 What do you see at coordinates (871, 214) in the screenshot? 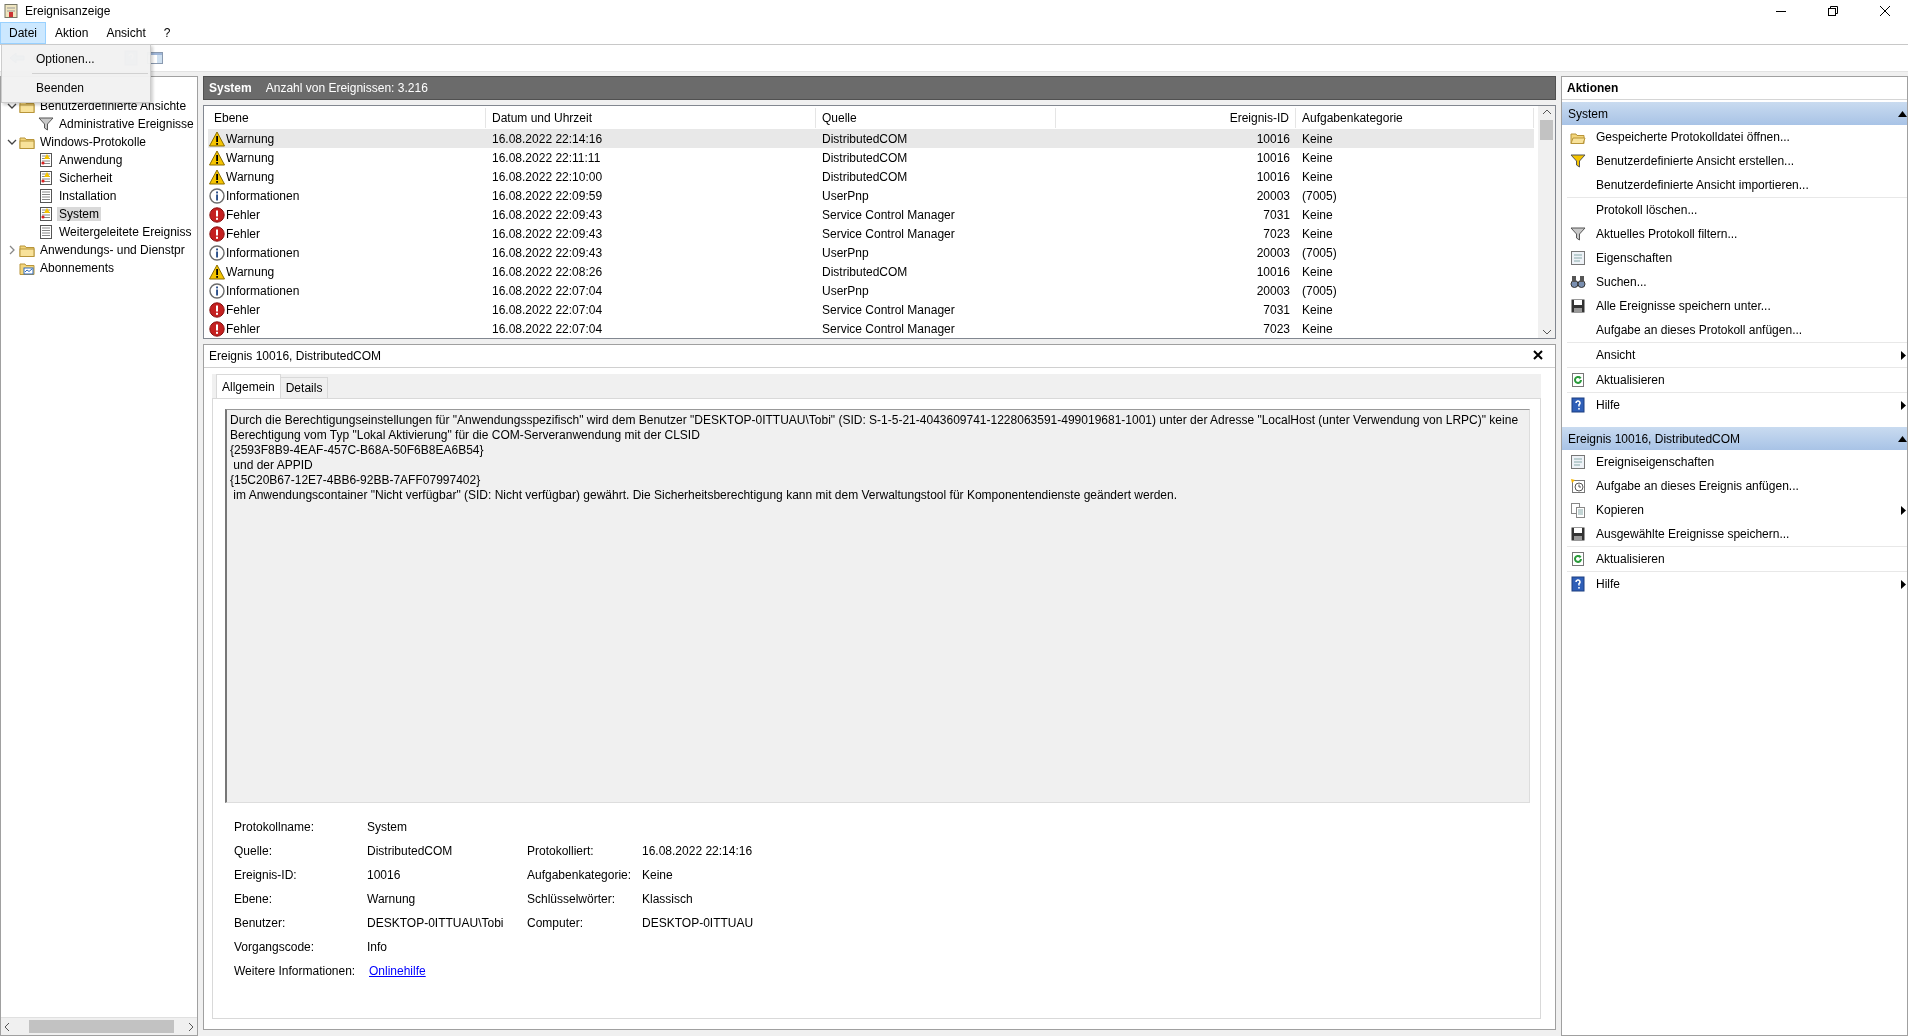
I see `event-row: Fehler 16.08.2022 22:09:43 Service Control Manager 7031 Keine` at bounding box center [871, 214].